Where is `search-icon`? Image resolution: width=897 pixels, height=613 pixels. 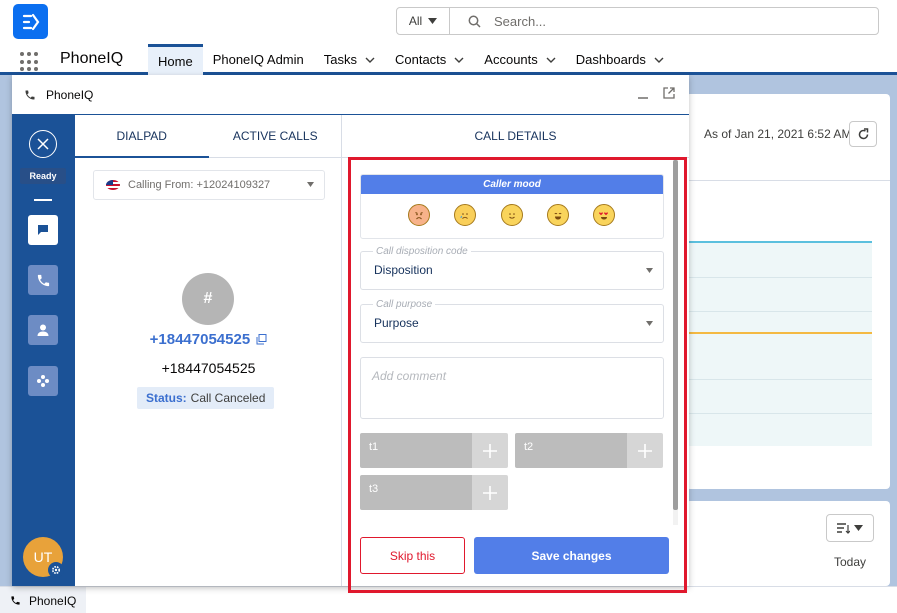 search-icon is located at coordinates (475, 21).